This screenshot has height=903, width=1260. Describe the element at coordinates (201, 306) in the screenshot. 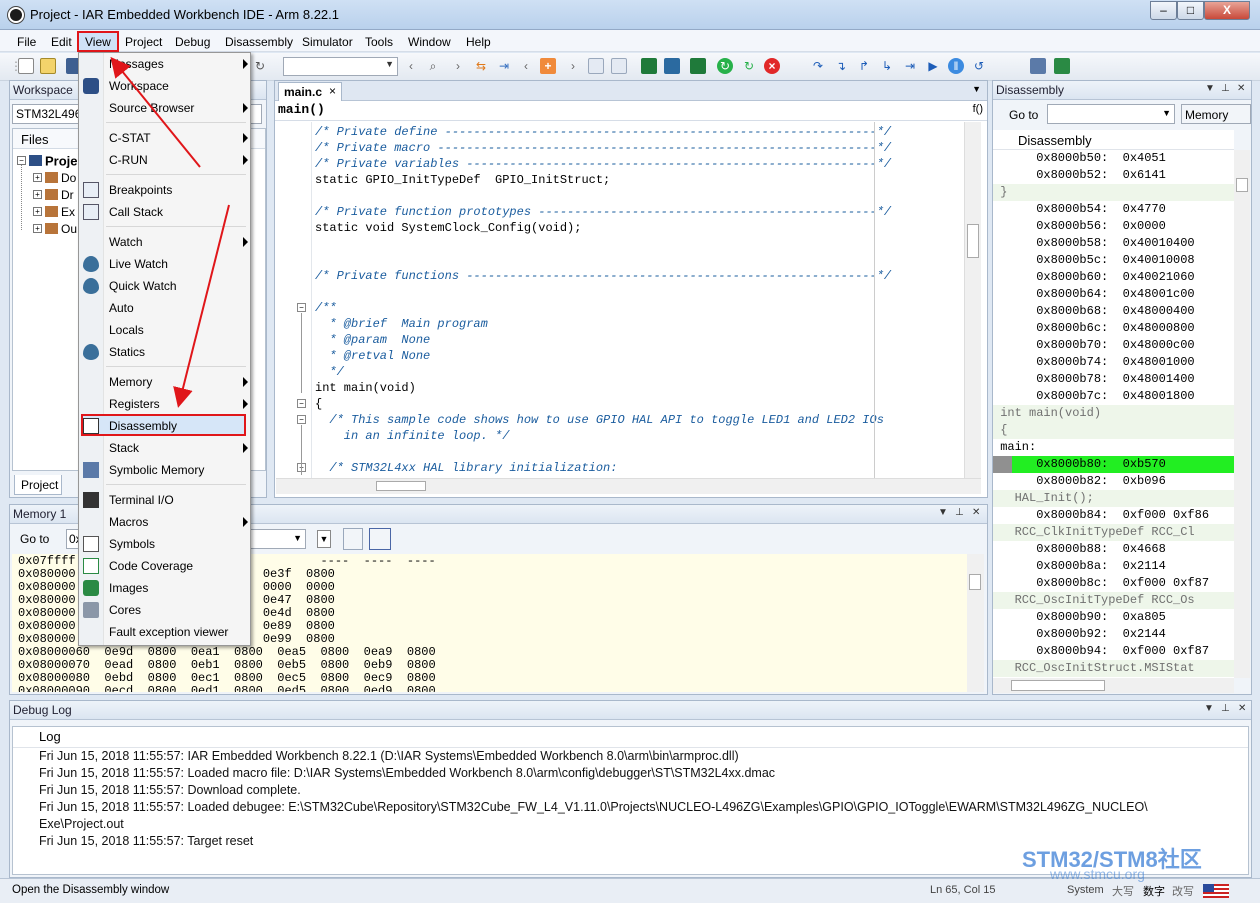

I see `arrow-to-disassembly-item` at that location.